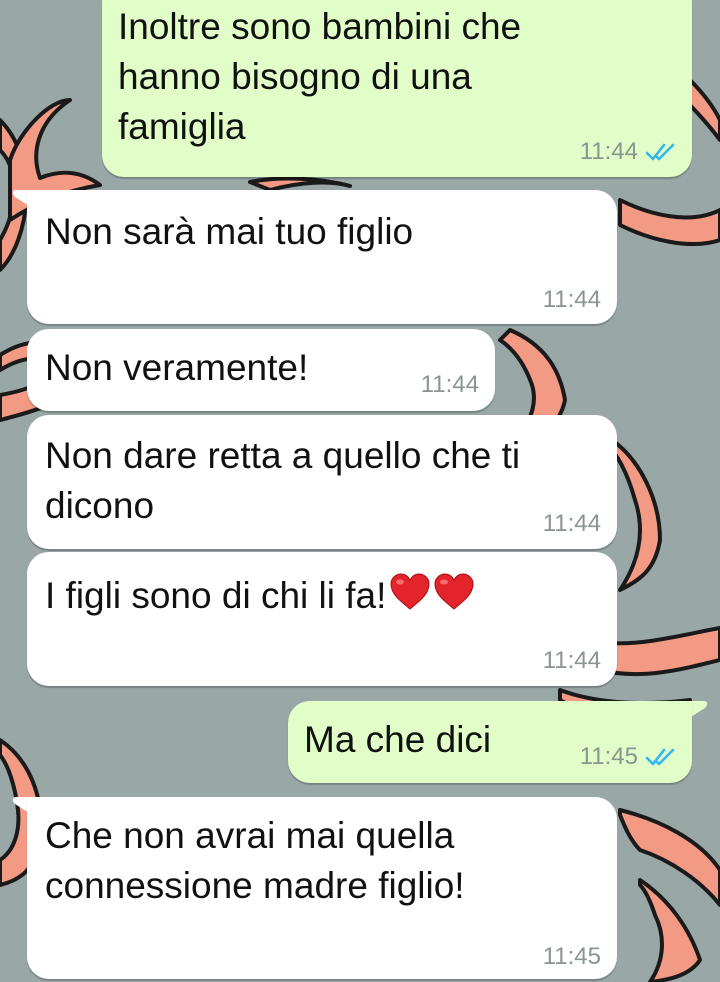 This screenshot has height=982, width=720. I want to click on message-text: I figli sono di chi li fa!, so click(260, 598).